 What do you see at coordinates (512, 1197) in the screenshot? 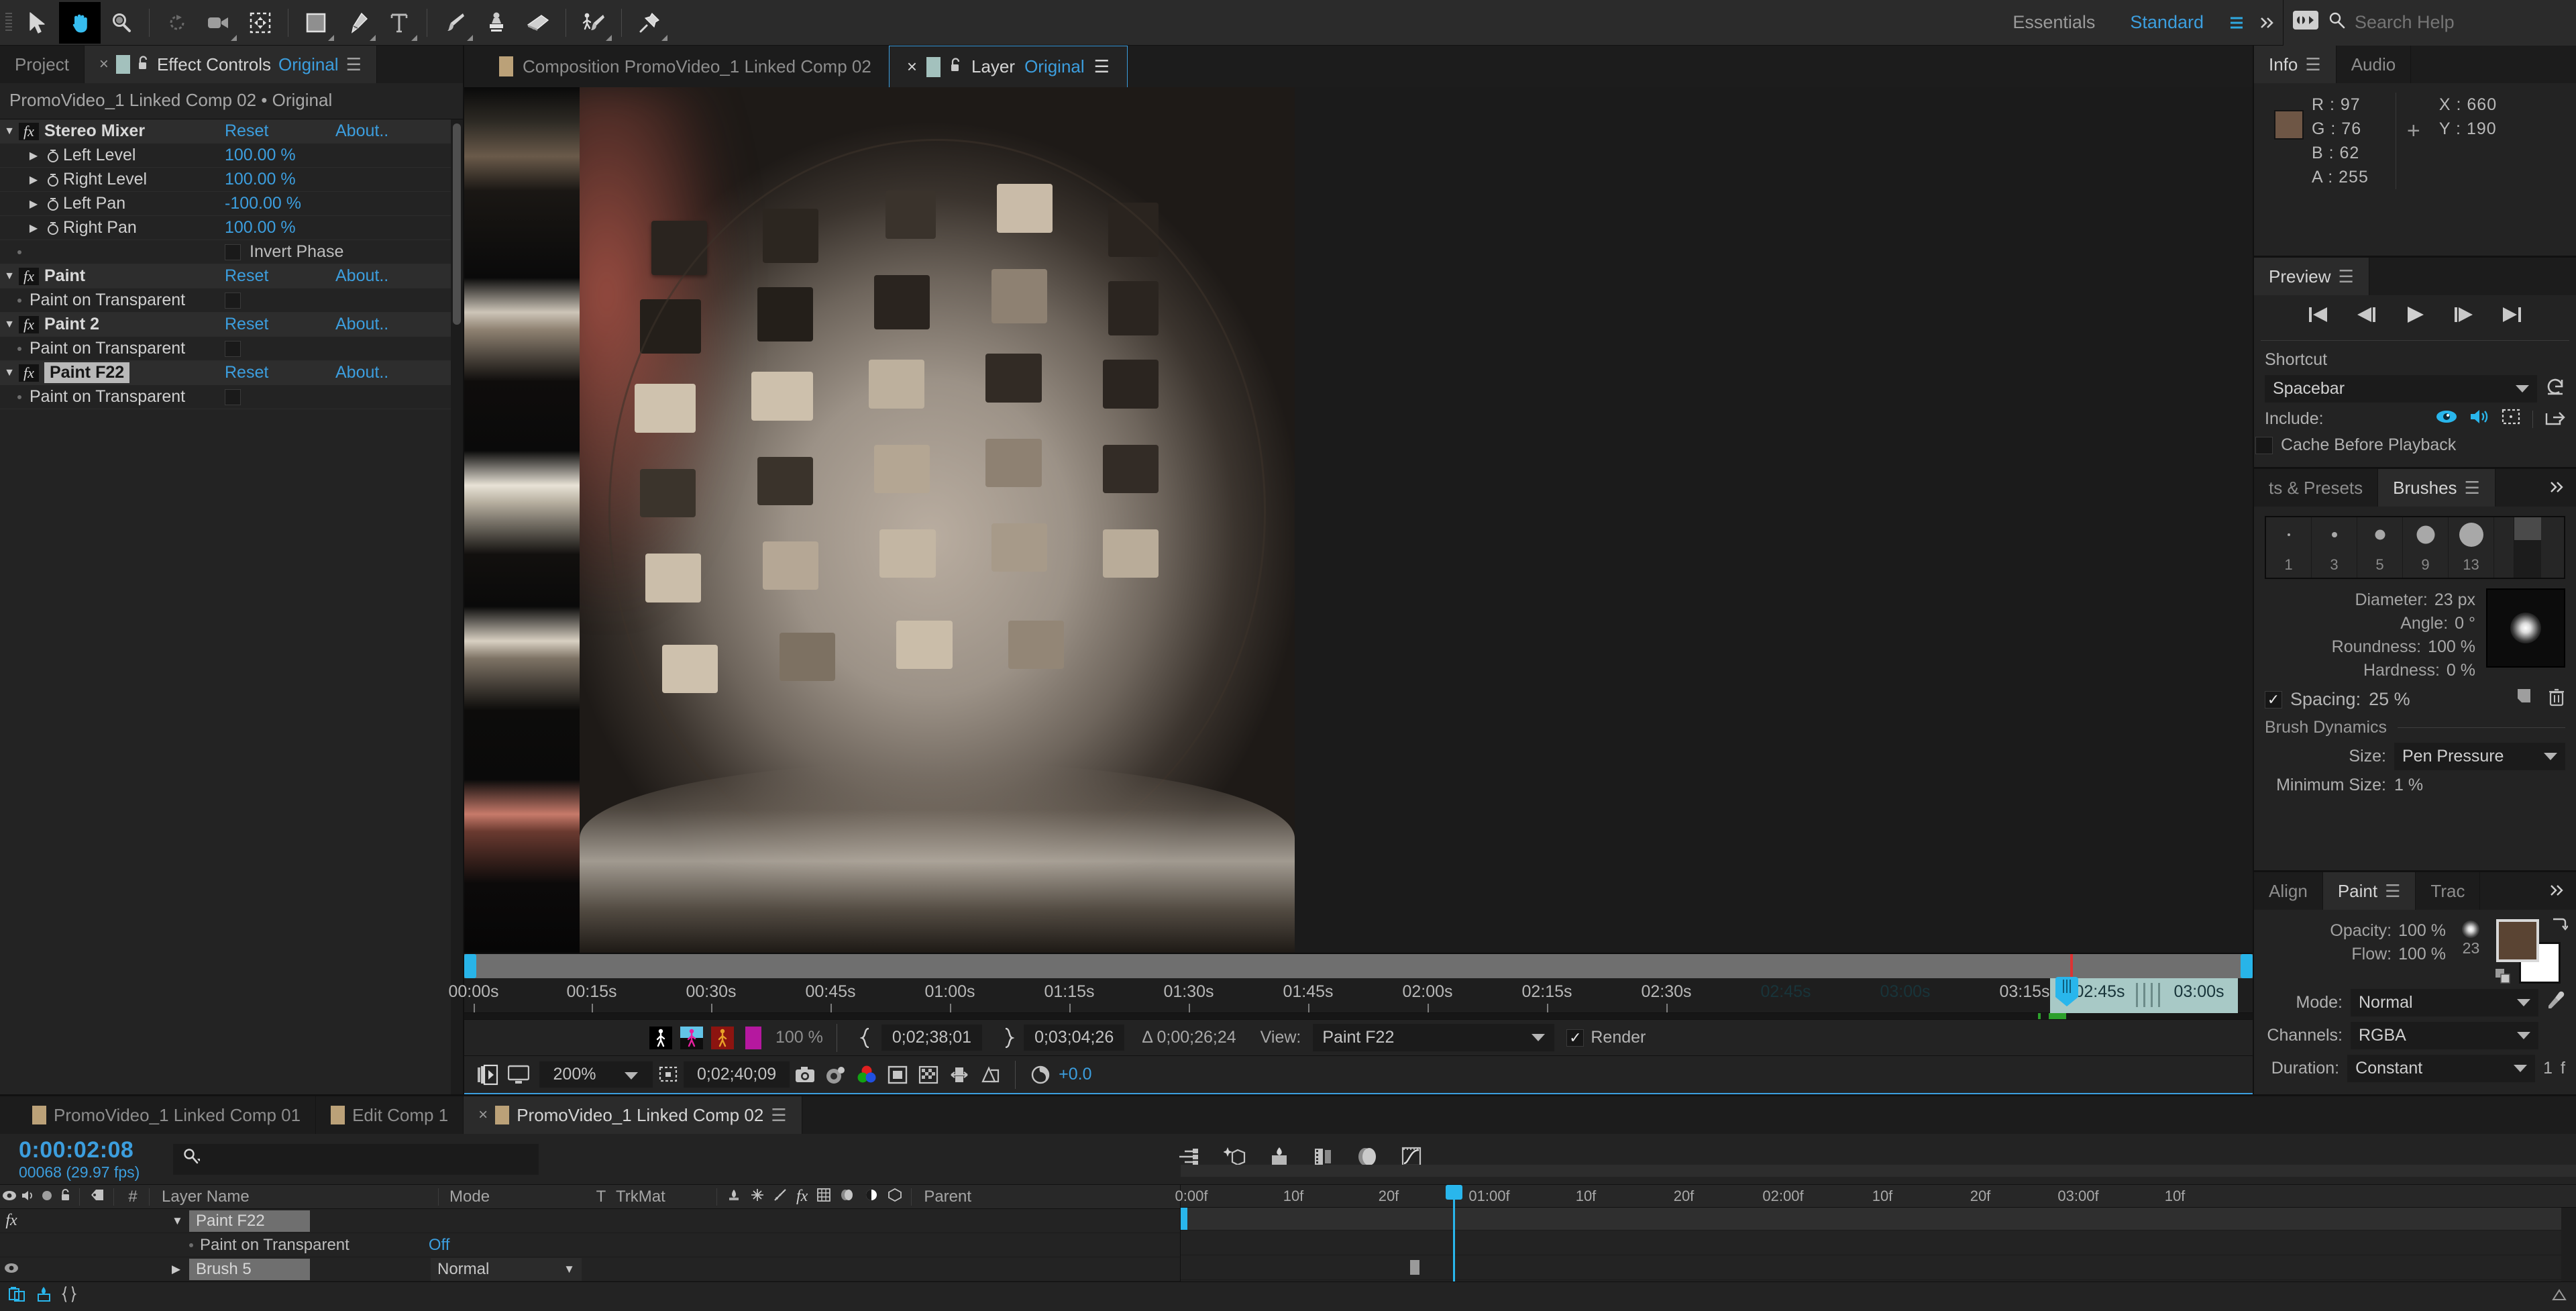
I see `column-mode: Mode` at bounding box center [512, 1197].